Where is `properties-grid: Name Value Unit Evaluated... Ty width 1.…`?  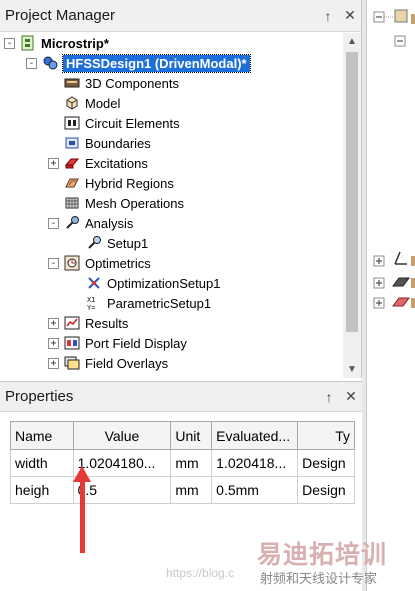 properties-grid: Name Value Unit Evaluated... Ty width 1.… is located at coordinates (182, 462).